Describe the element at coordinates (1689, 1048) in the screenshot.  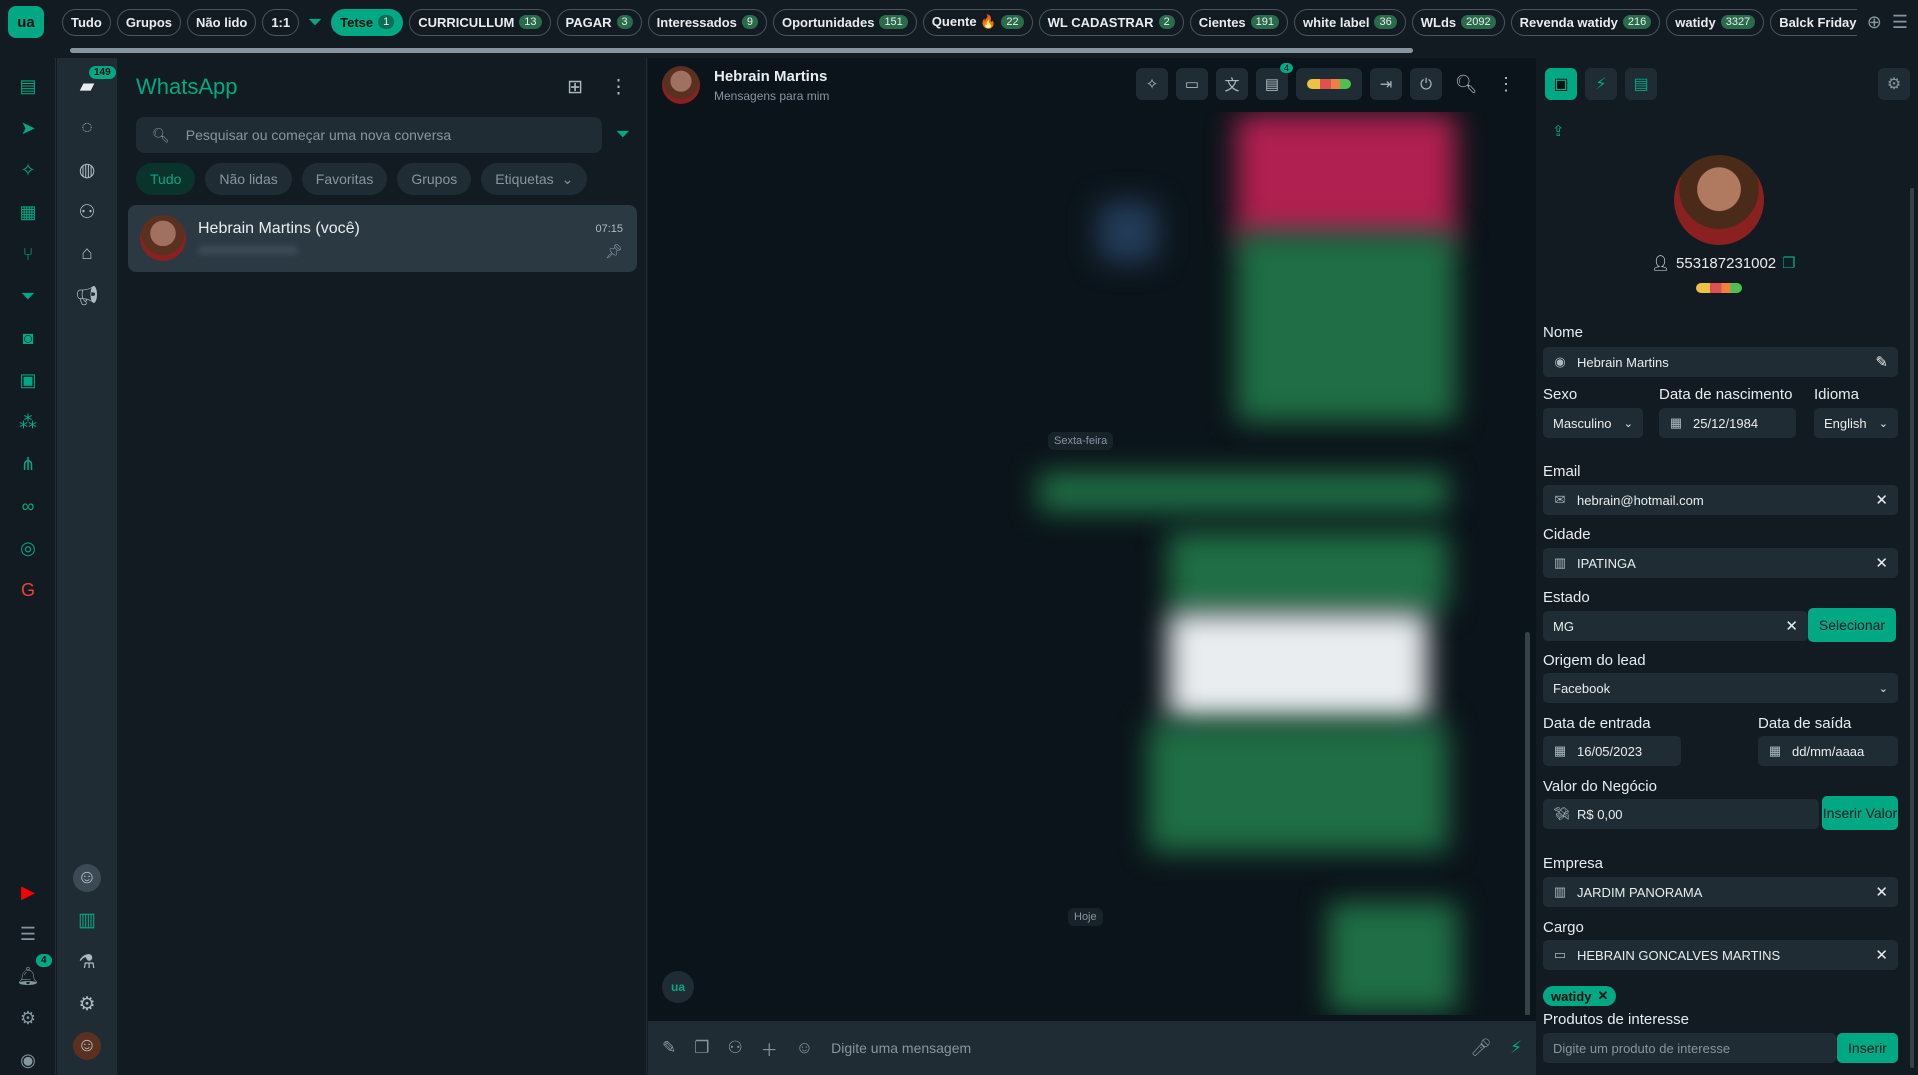
I see `produtos-input` at that location.